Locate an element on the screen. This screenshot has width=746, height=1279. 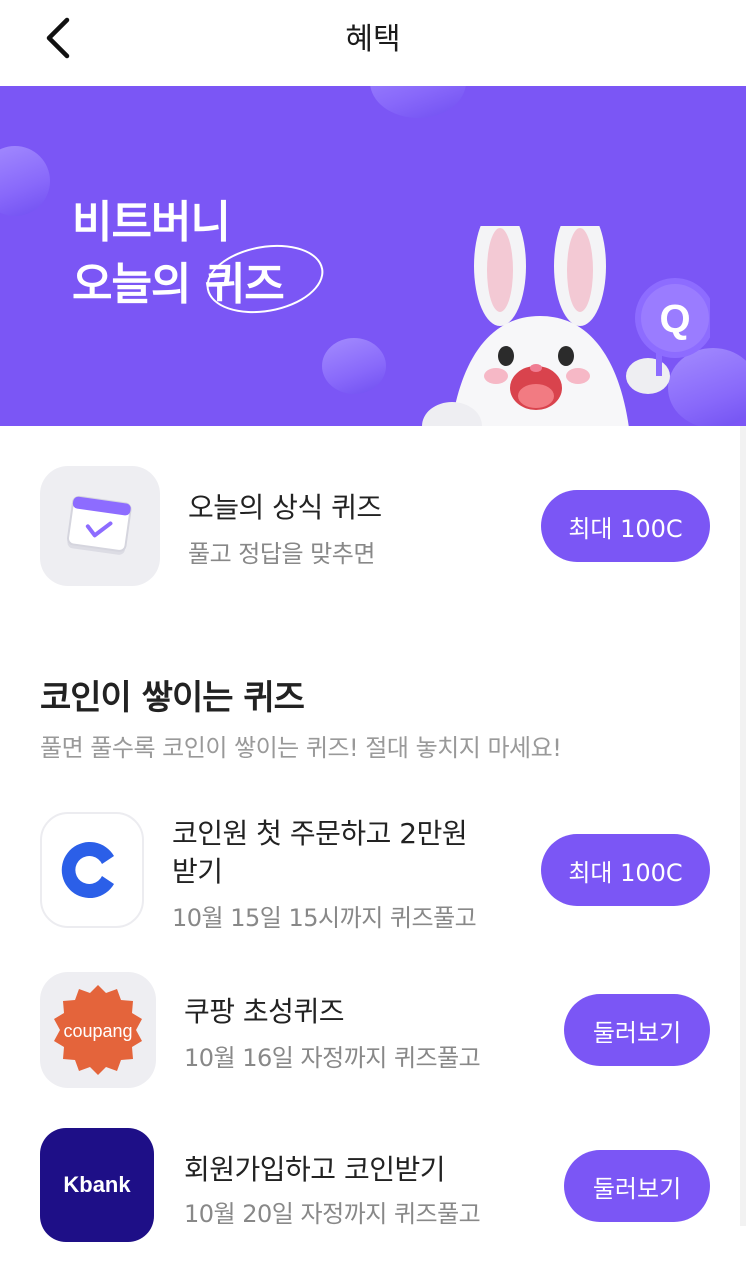
bunny-mascot-icon: Q is located at coordinates (566, 326).